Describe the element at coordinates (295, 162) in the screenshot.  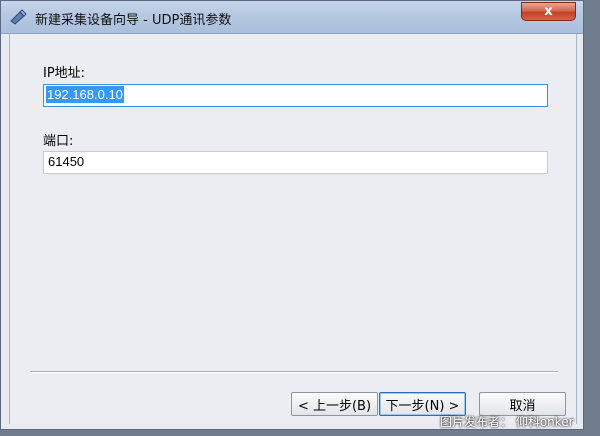
I see `port-input: 61450` at that location.